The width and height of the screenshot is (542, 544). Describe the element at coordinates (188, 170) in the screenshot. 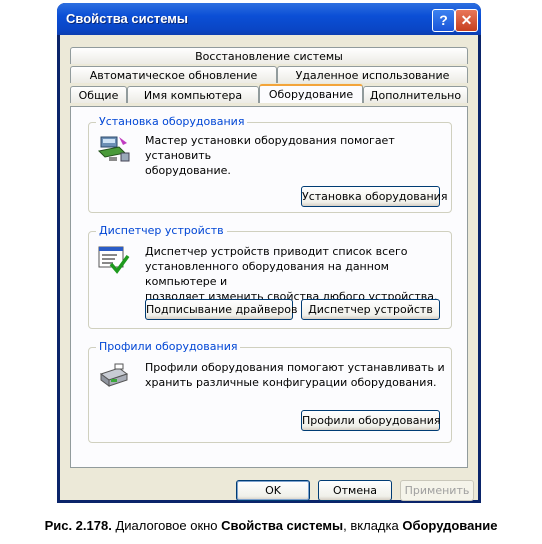

I see `add-hardware-text-line2: оборудование.` at that location.